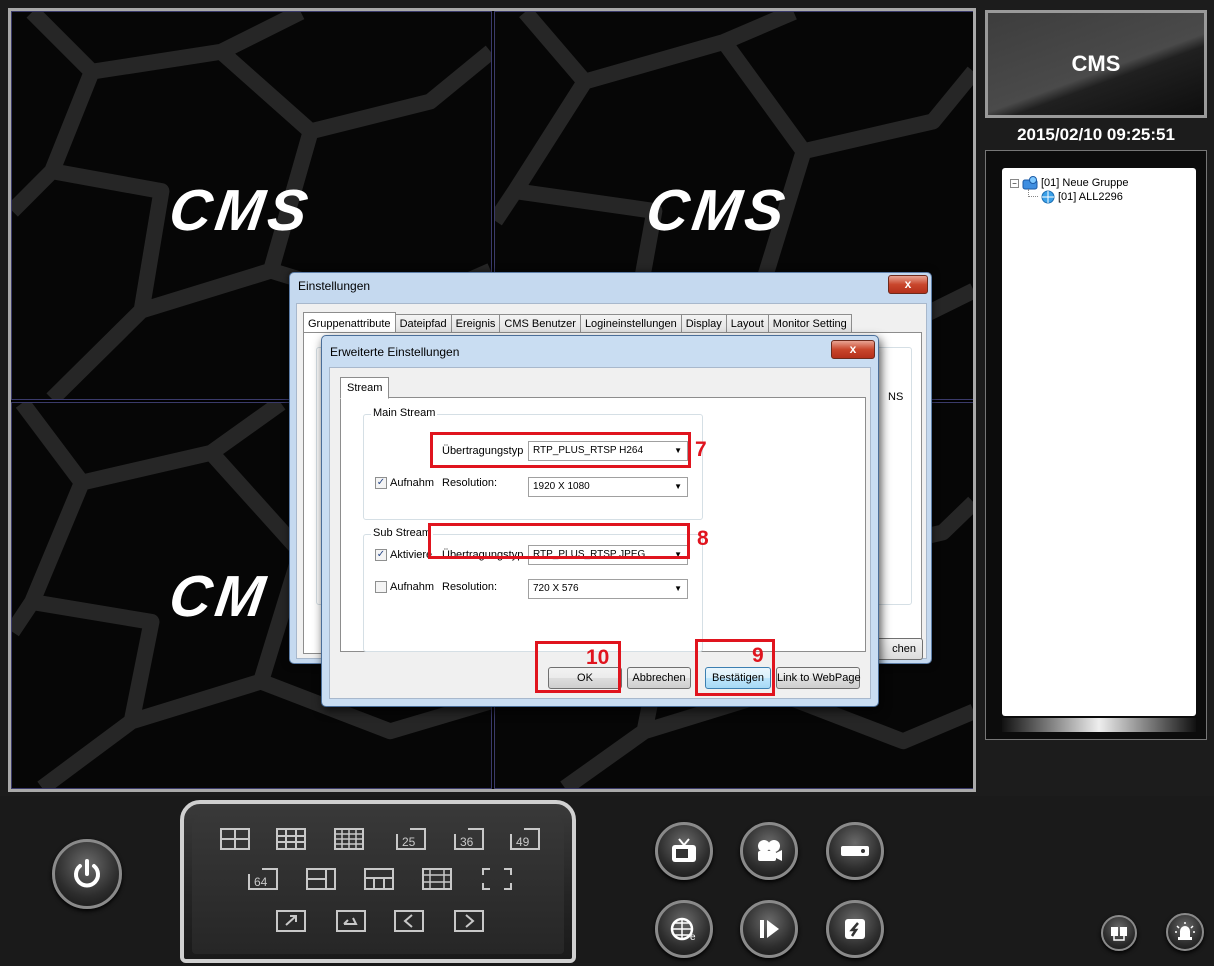  What do you see at coordinates (409, 921) in the screenshot?
I see `prev-page-icon` at bounding box center [409, 921].